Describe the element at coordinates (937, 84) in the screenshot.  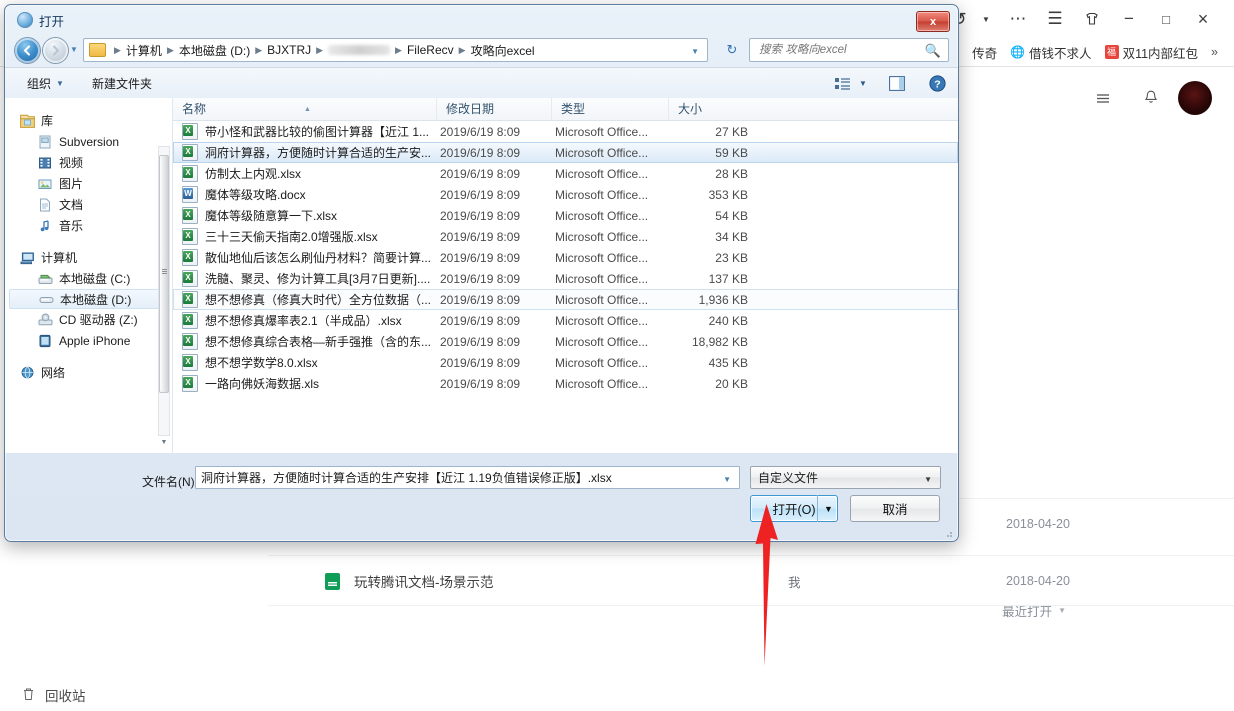
I see `help-icon: ?` at that location.